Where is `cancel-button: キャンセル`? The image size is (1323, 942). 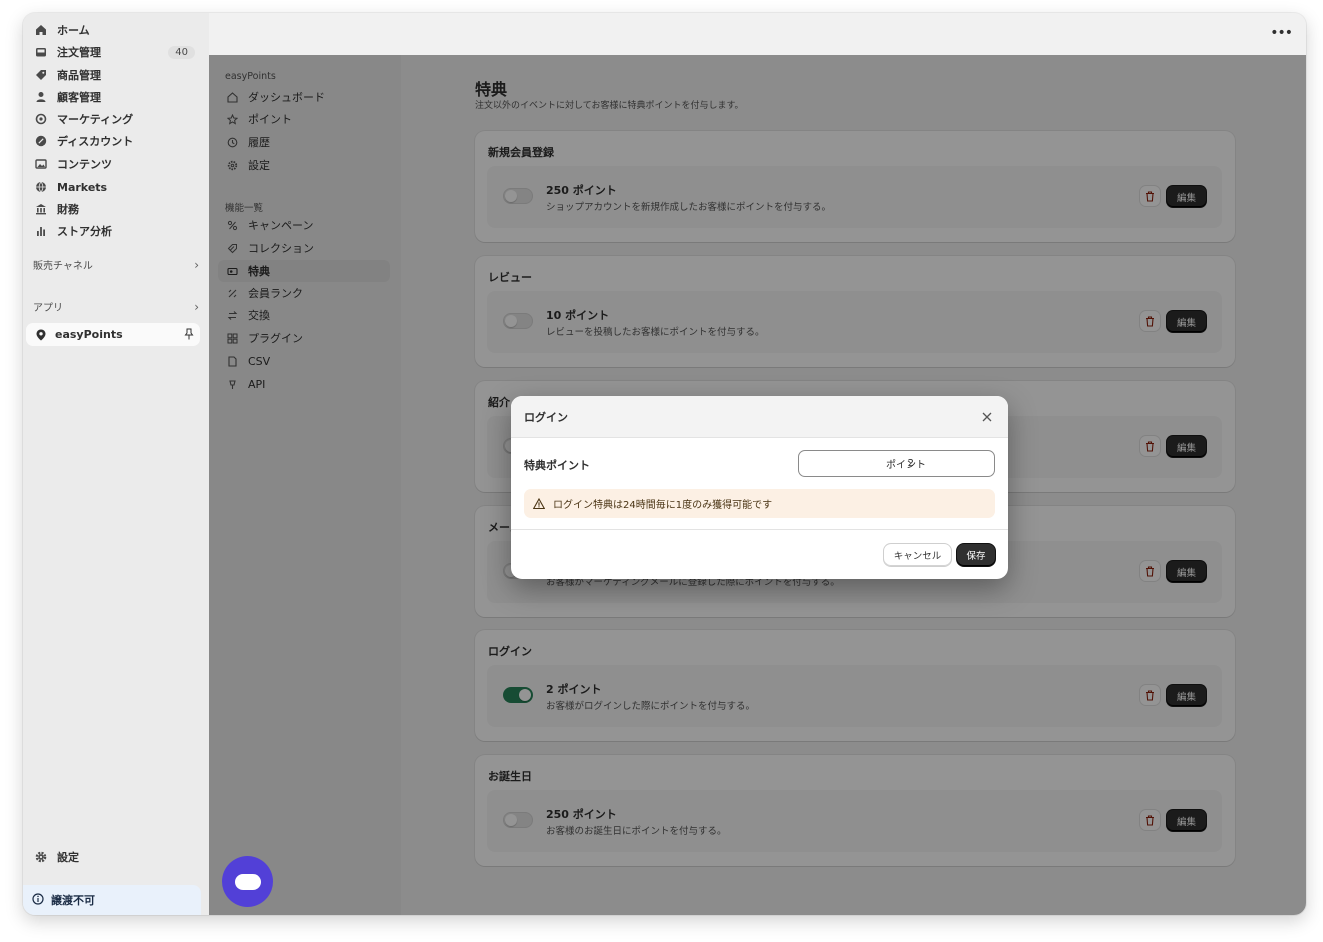
cancel-button: キャンセル is located at coordinates (917, 555).